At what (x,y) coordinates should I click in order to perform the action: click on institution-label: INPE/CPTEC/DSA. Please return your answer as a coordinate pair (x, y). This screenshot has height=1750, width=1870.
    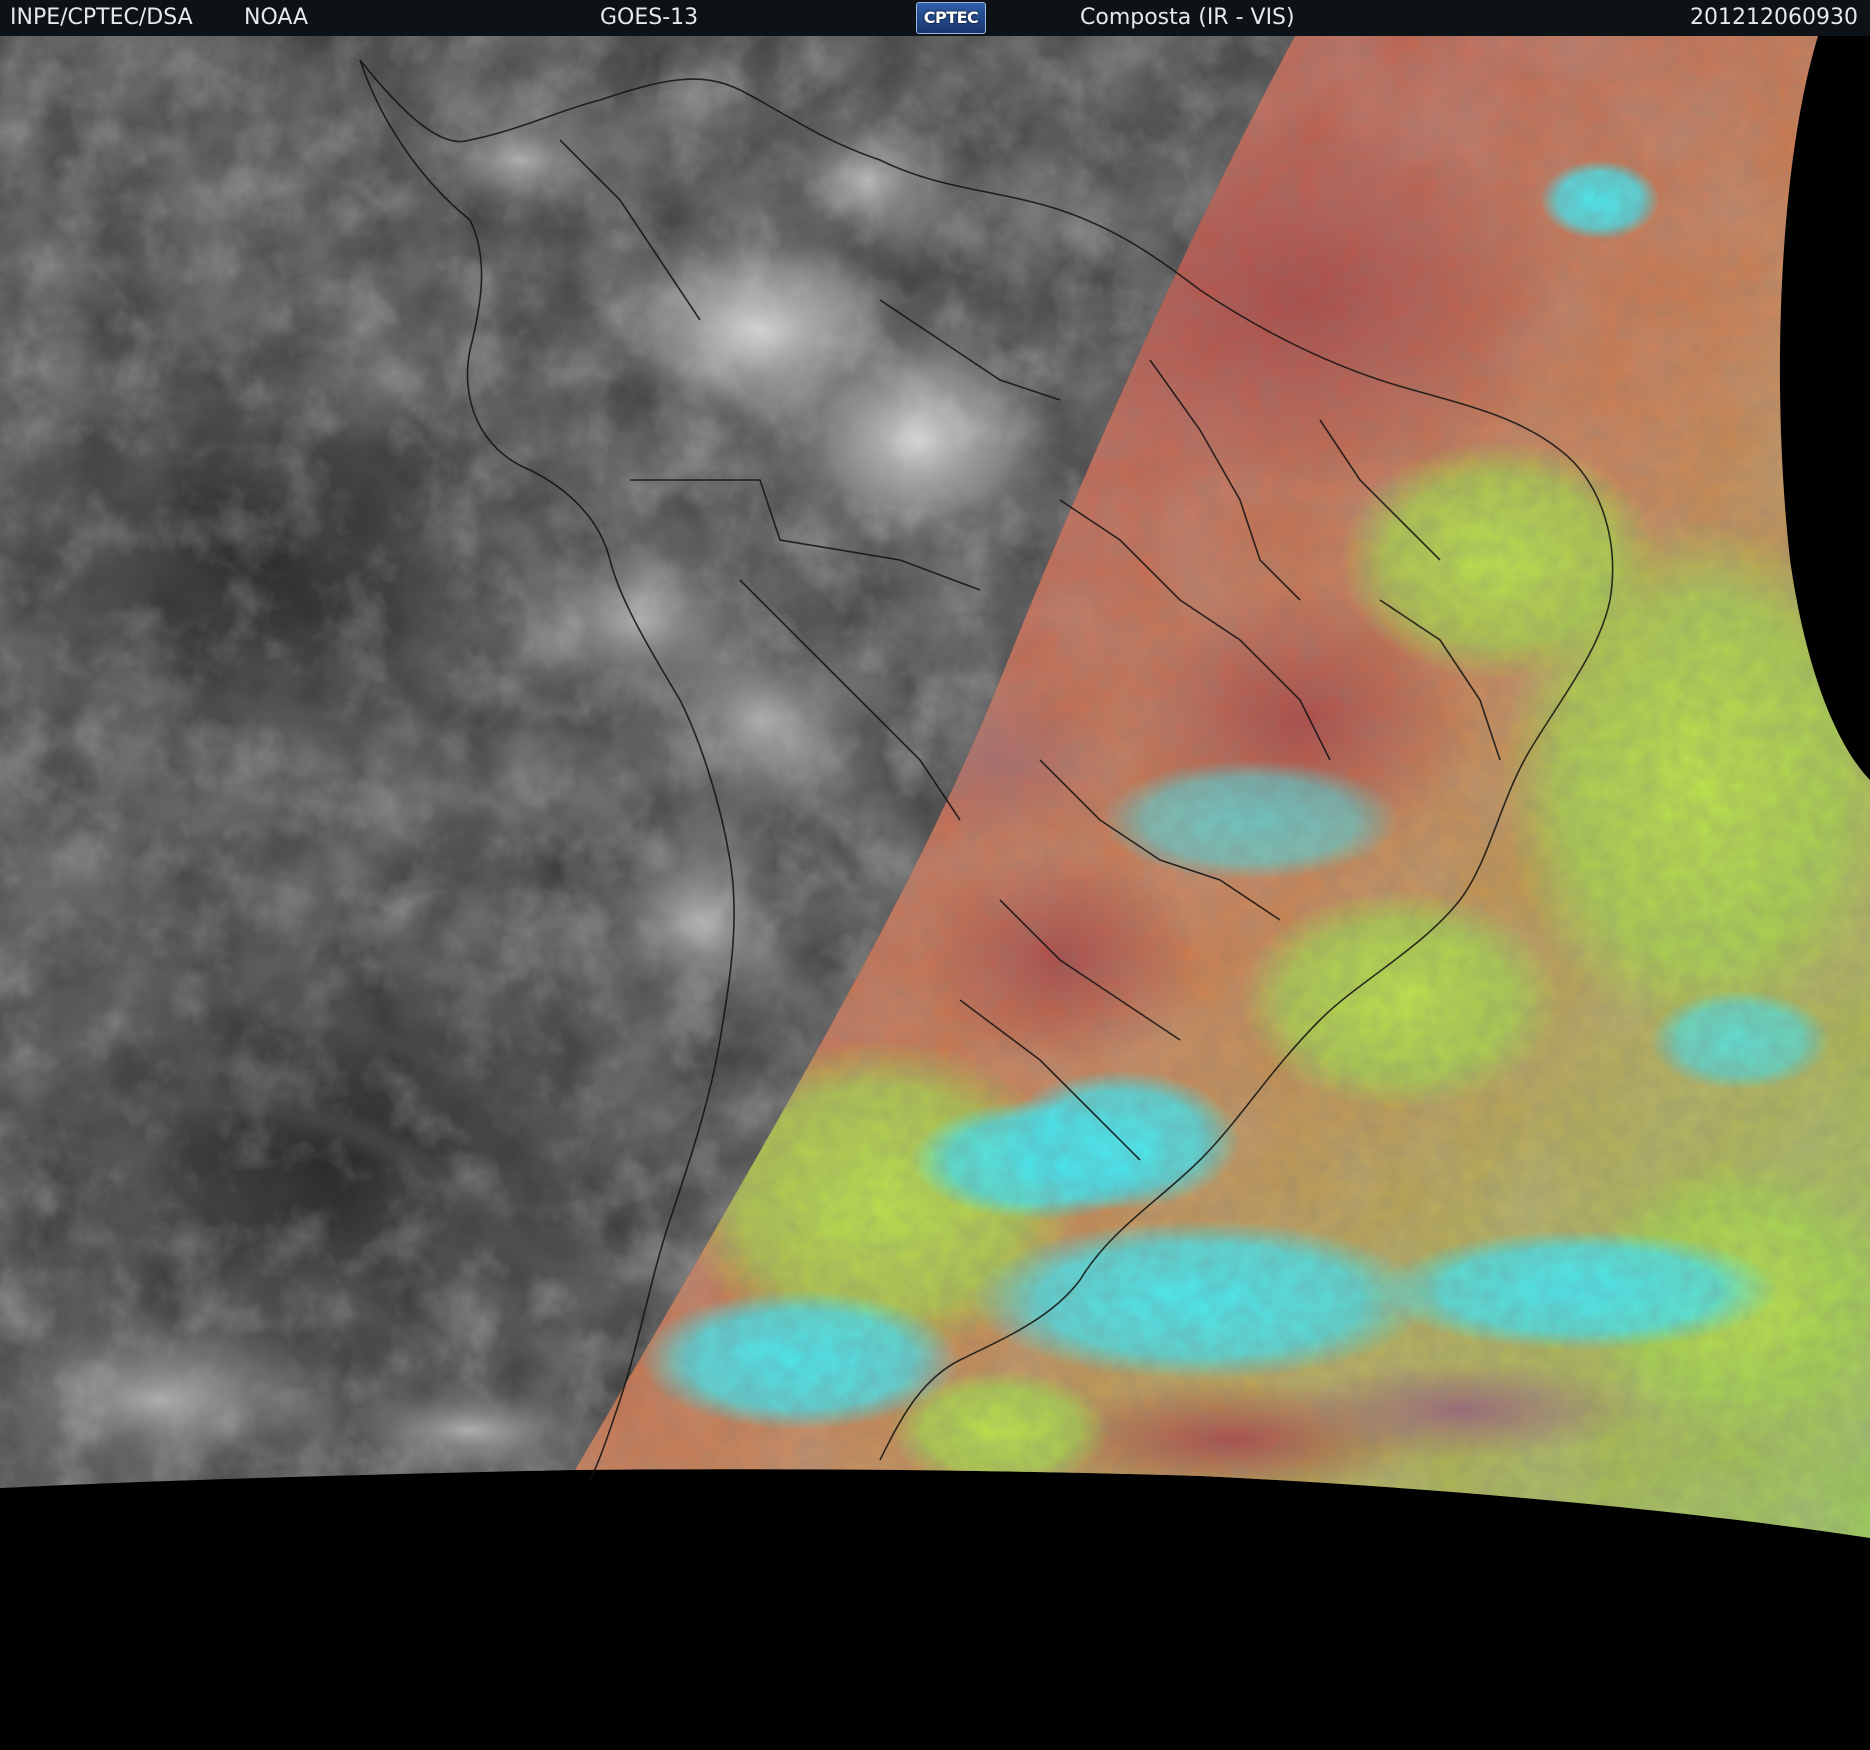
    Looking at the image, I should click on (101, 17).